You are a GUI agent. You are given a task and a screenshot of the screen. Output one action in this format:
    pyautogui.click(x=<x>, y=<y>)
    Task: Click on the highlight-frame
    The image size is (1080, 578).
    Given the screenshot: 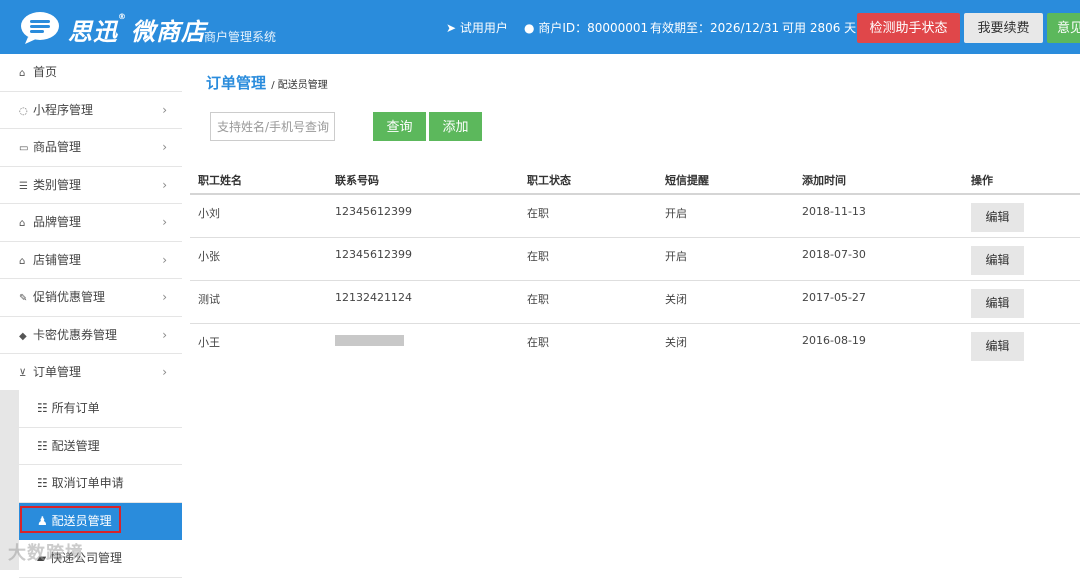 What is the action you would take?
    pyautogui.click(x=70, y=519)
    